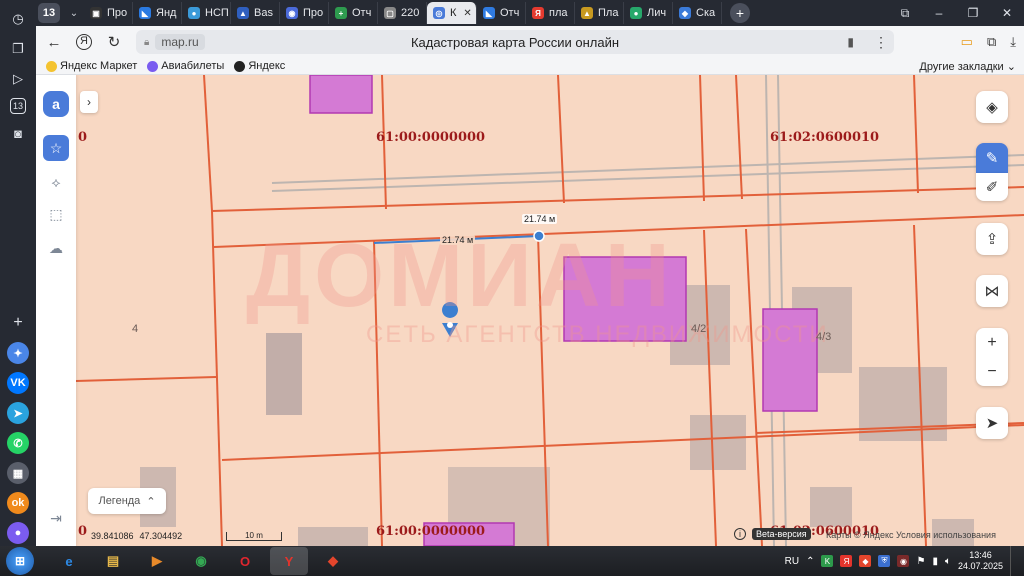 The image size is (1024, 576). Describe the element at coordinates (920, 561) in the screenshot. I see `flag-icon: ⚑` at that location.